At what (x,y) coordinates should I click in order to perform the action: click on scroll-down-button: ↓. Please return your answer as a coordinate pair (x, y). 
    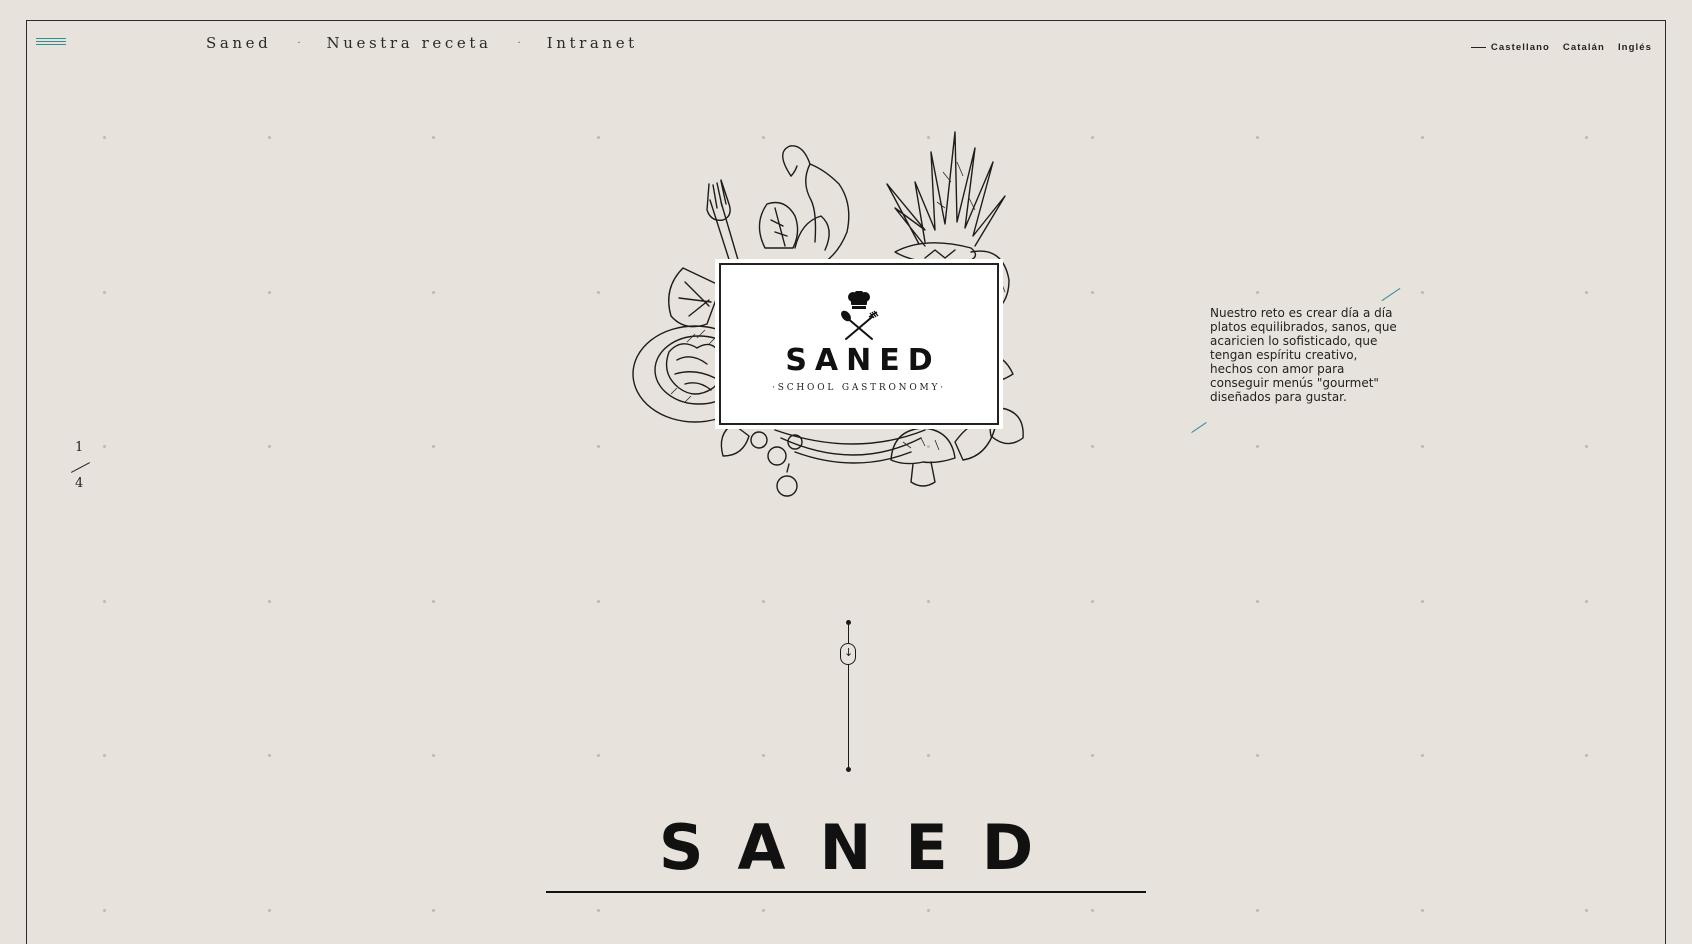
    Looking at the image, I should click on (848, 654).